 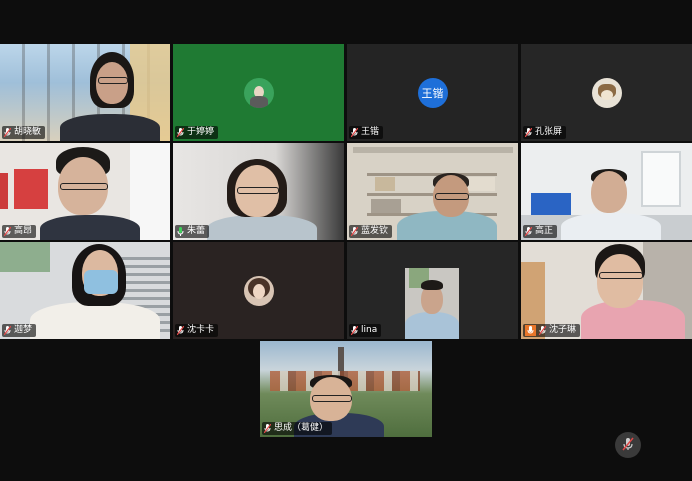 I want to click on video-tile-p7: 蓝发钦, so click(x=432, y=191).